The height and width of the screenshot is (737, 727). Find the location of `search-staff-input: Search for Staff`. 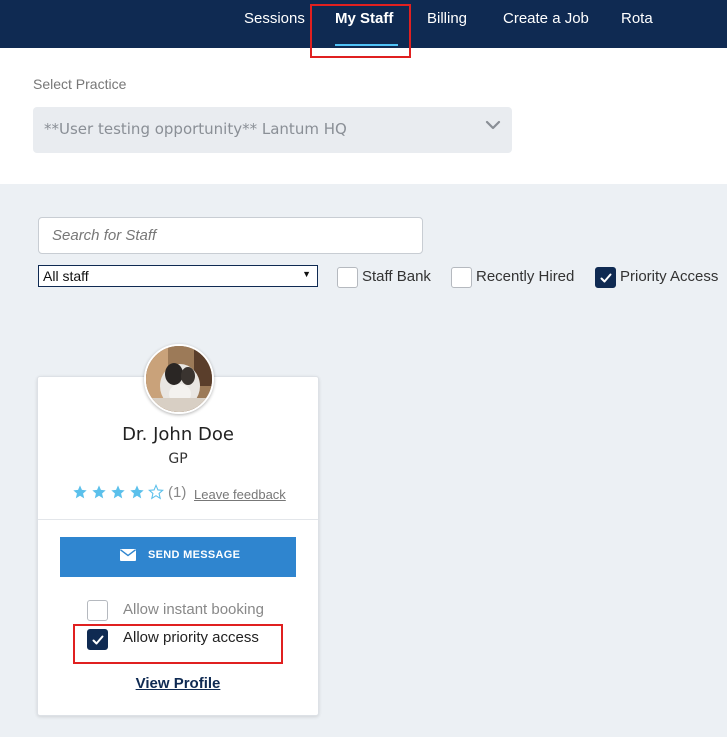

search-staff-input: Search for Staff is located at coordinates (230, 235).